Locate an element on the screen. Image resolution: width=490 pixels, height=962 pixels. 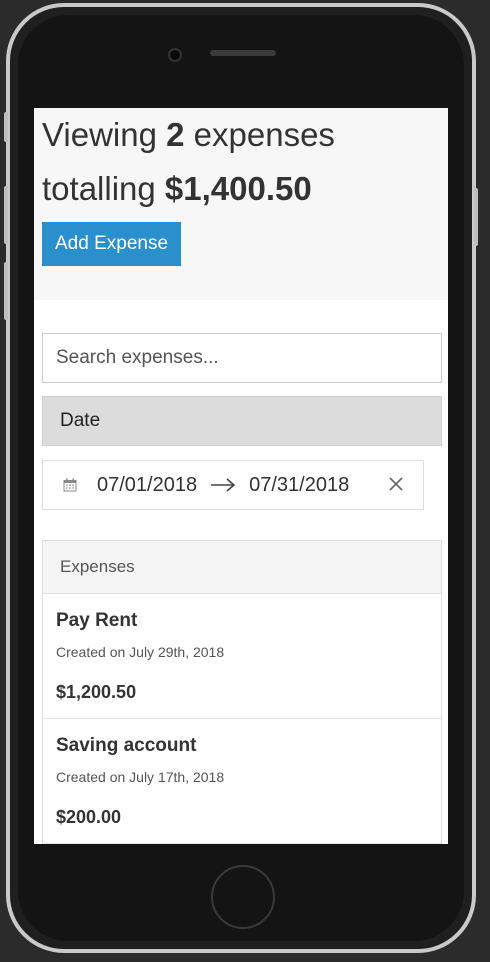
arrow-right-icon is located at coordinates (223, 485).